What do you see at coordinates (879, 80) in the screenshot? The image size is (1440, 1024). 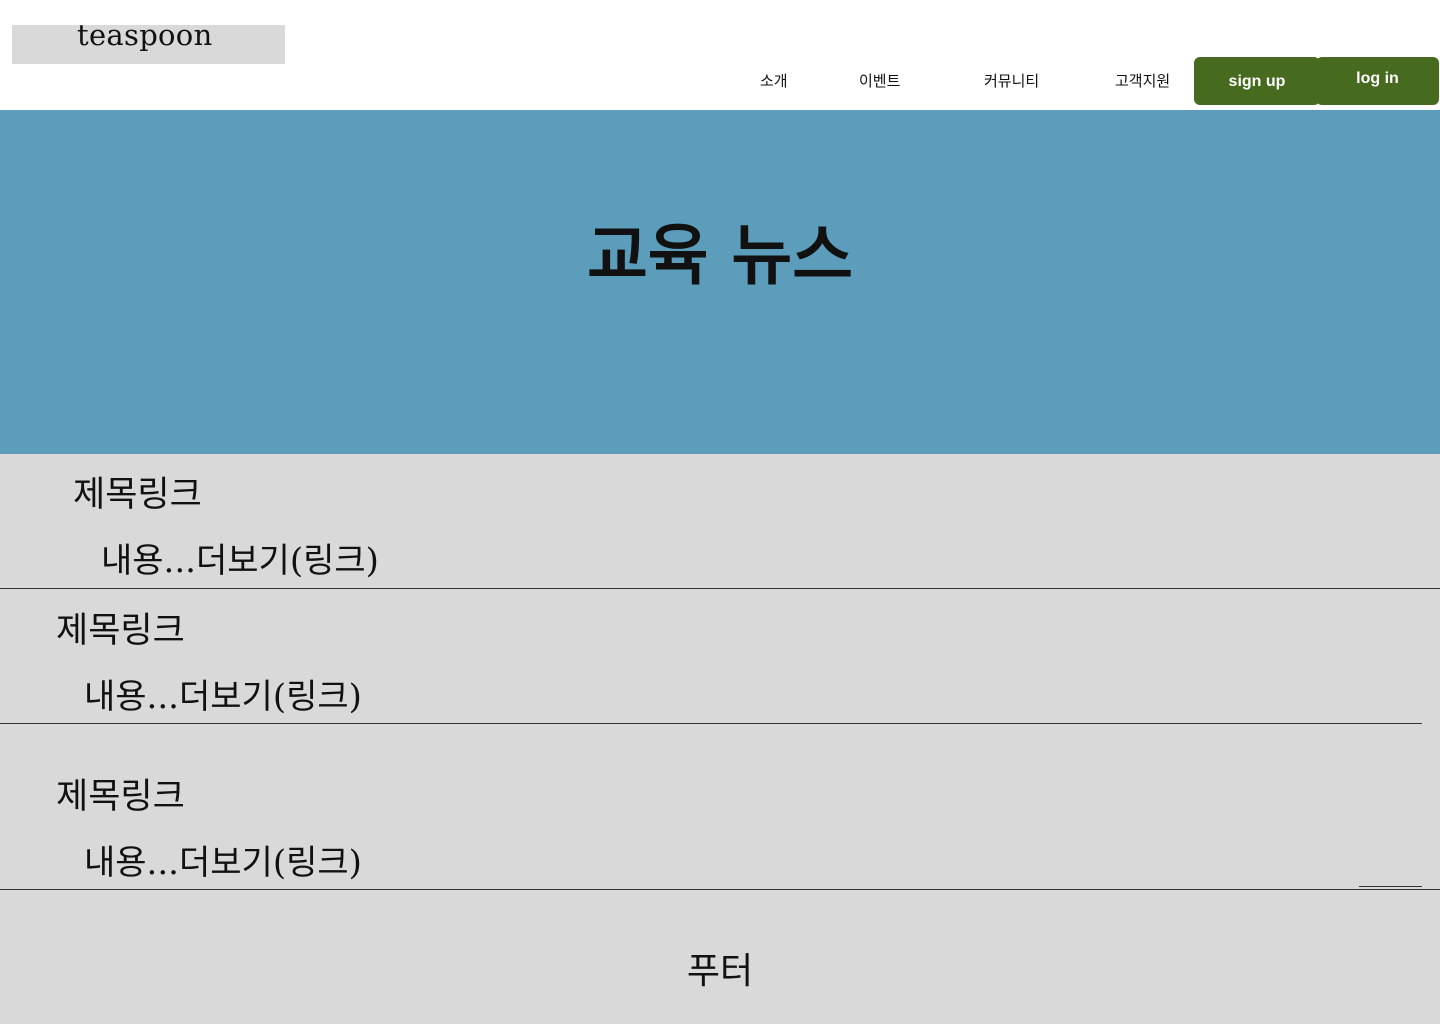 I see `nav-item-events: 이벤트` at bounding box center [879, 80].